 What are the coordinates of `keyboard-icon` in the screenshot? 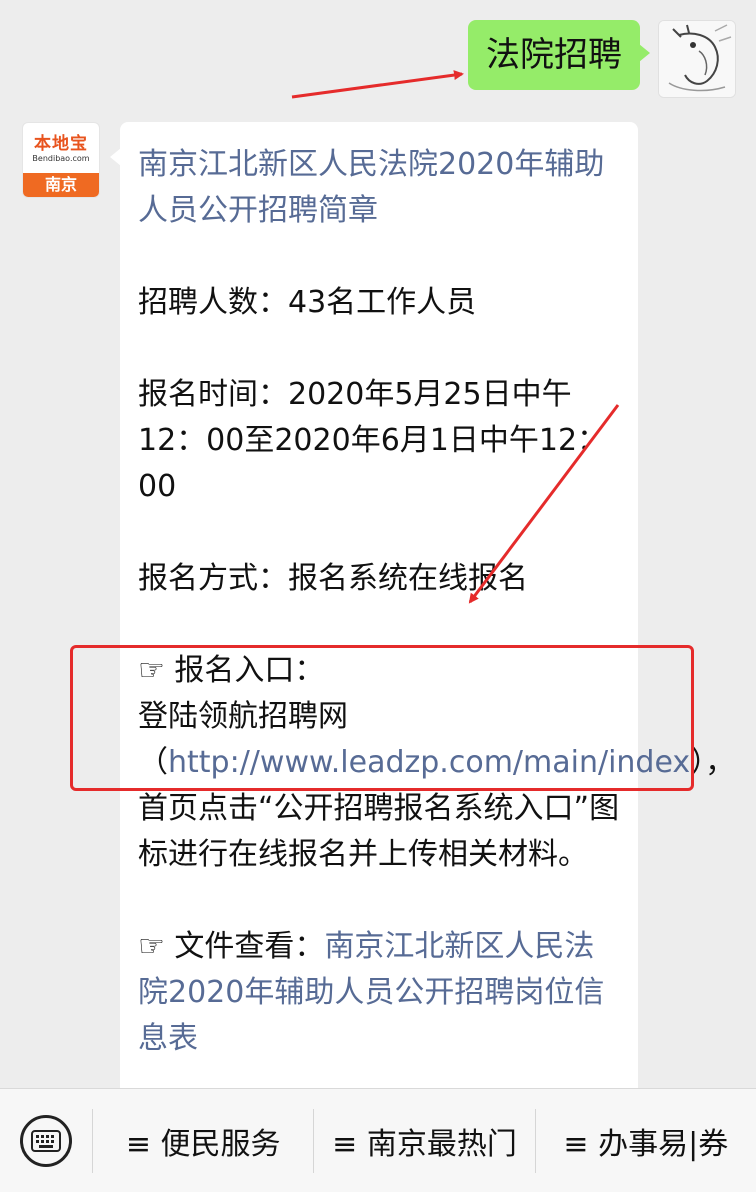 It's located at (46, 1140).